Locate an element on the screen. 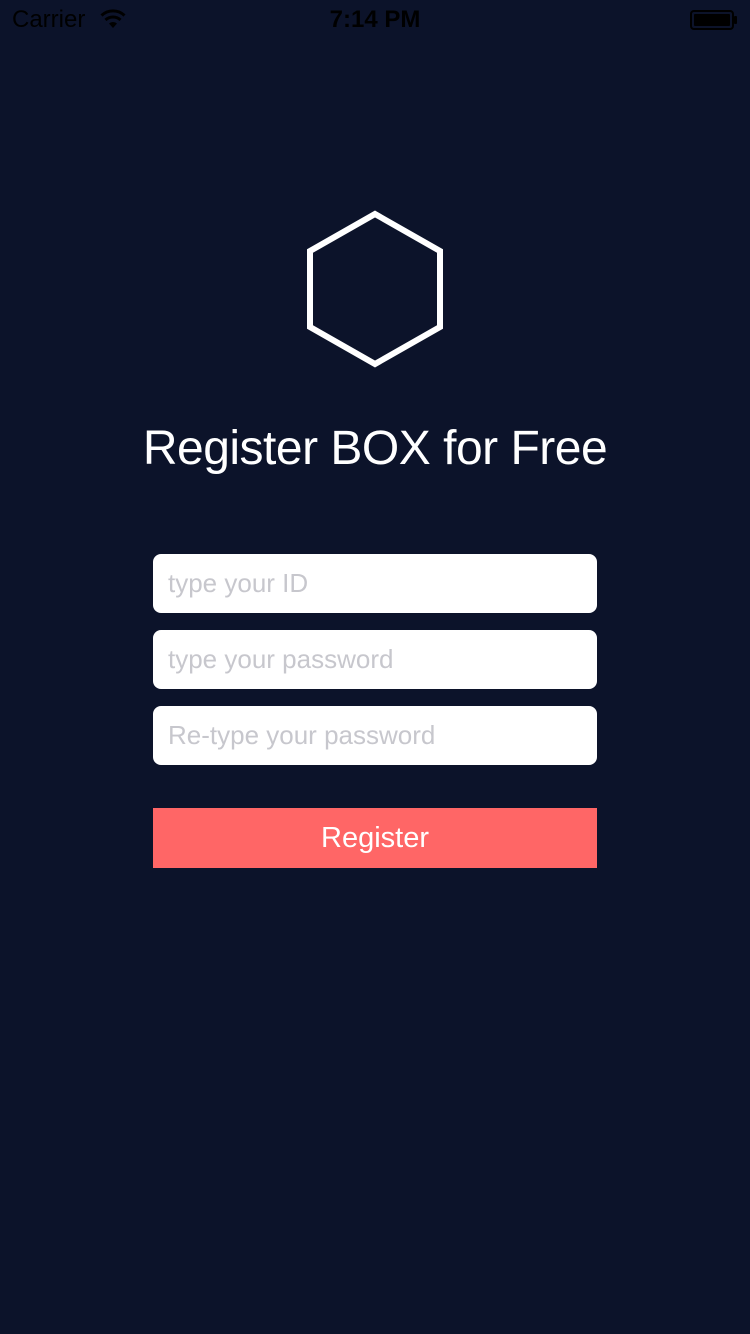  status-time: 7:14 PM is located at coordinates (375, 19).